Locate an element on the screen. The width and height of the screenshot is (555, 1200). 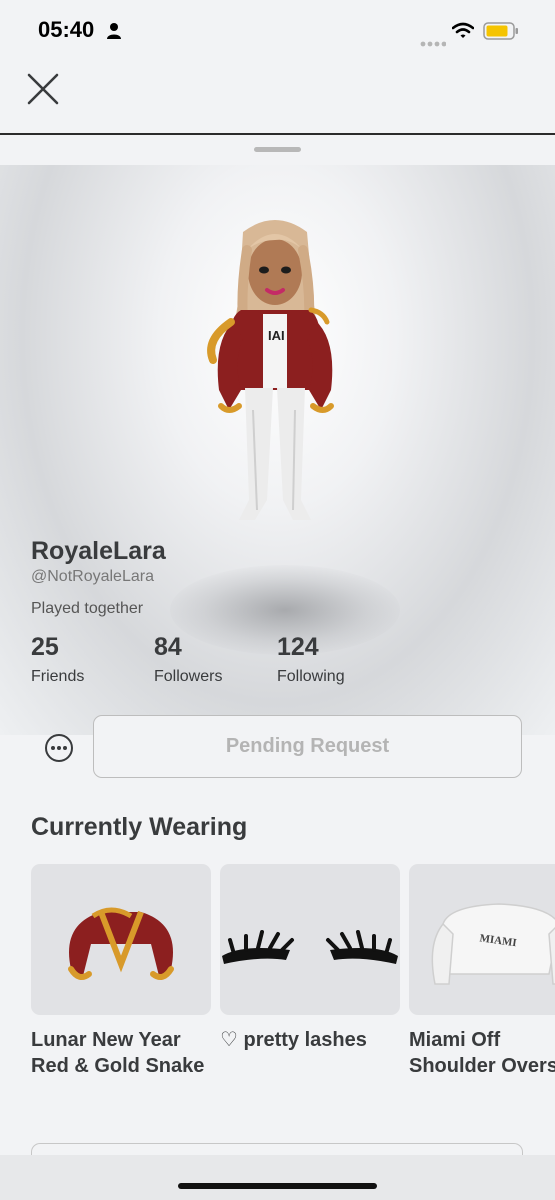
stat-value: 124 is located at coordinates (298, 647).